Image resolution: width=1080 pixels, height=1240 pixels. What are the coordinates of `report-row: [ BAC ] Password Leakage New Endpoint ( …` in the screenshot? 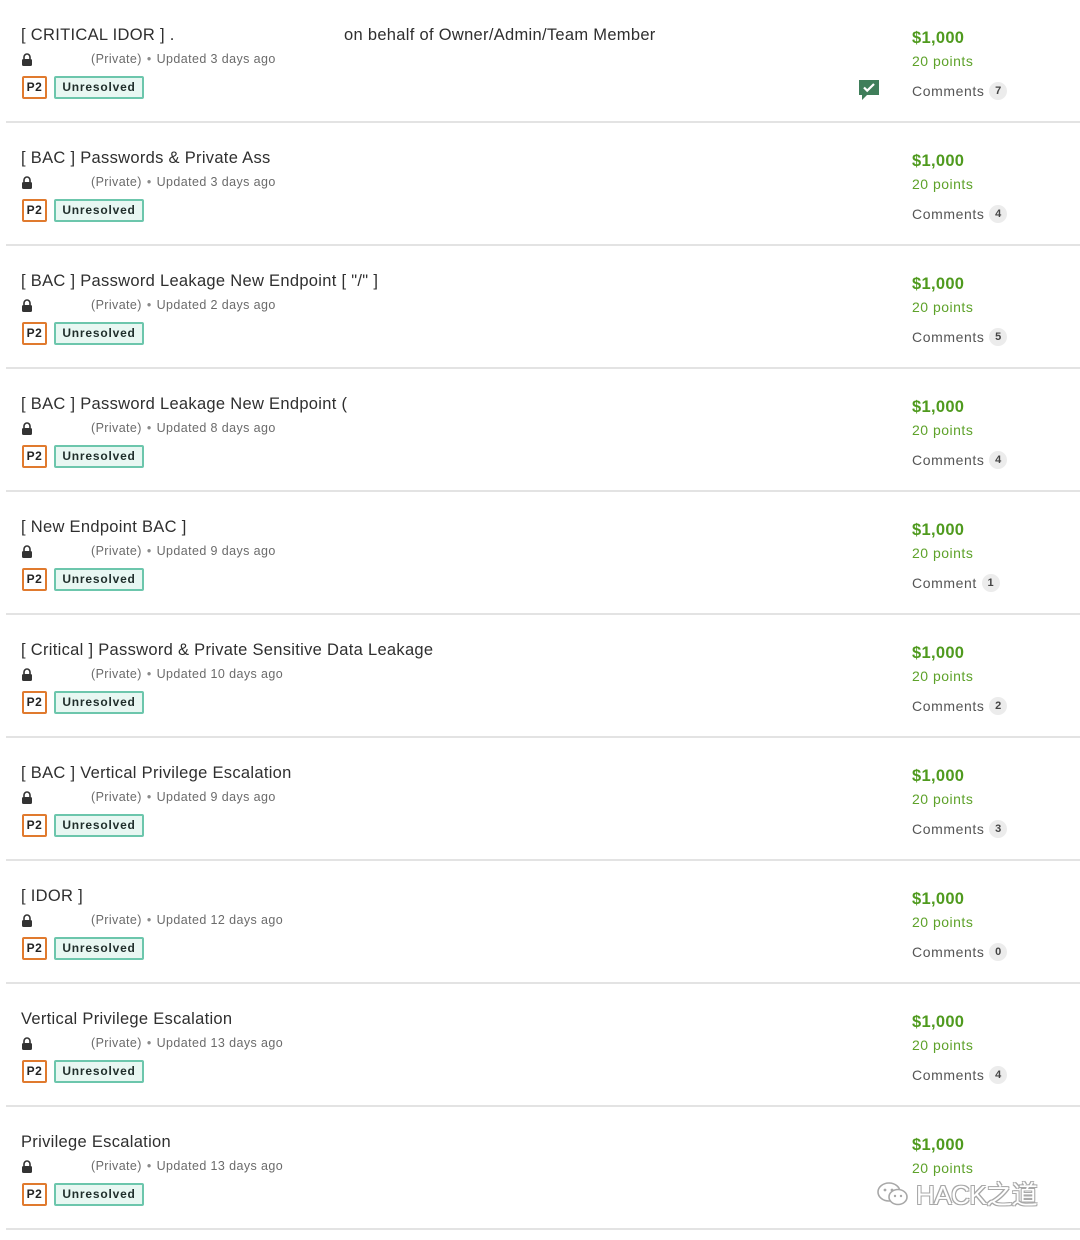 It's located at (543, 430).